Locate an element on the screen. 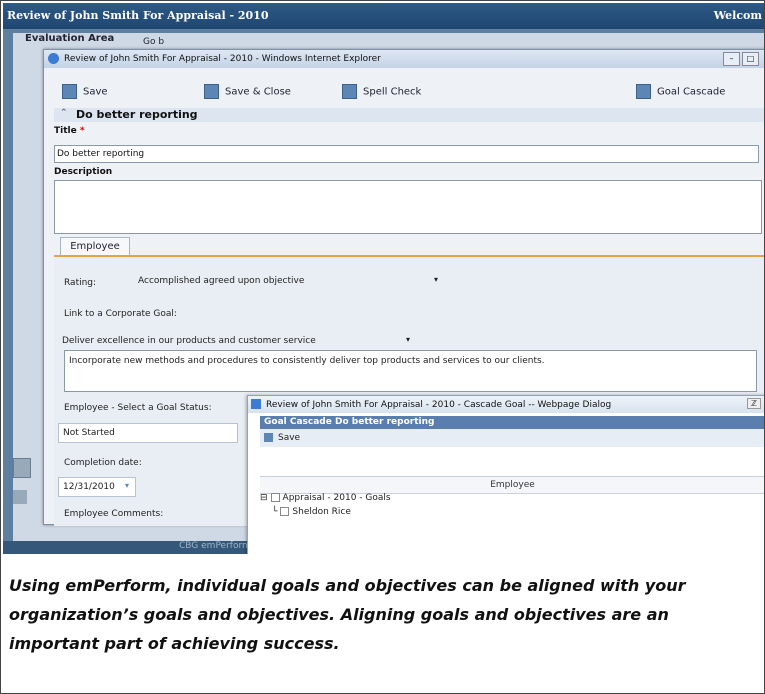  spell-check-button: Spell Check is located at coordinates (381, 91).